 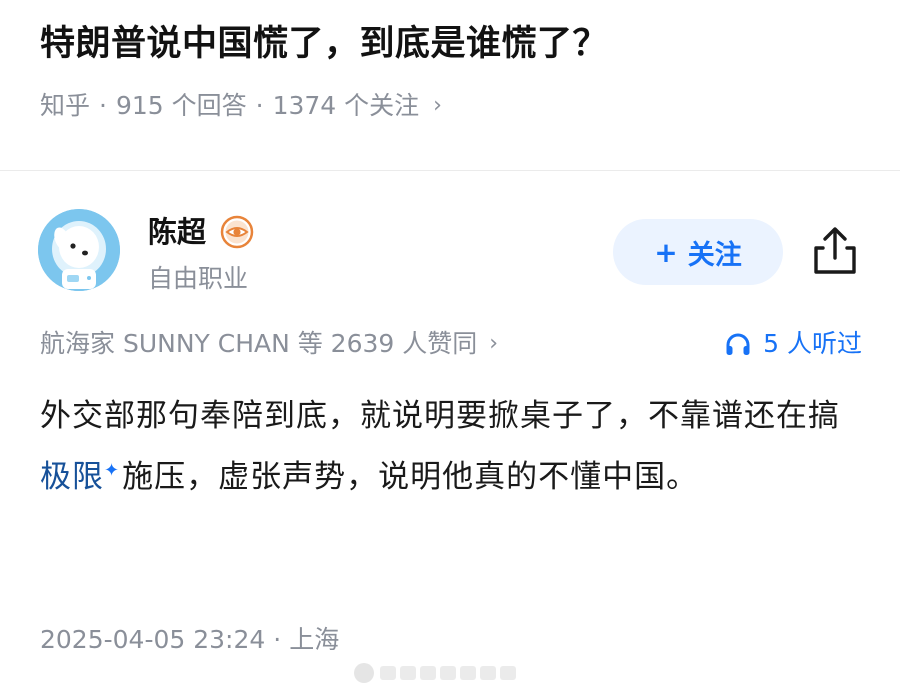 What do you see at coordinates (237, 232) in the screenshot?
I see `eye-badge-icon` at bounding box center [237, 232].